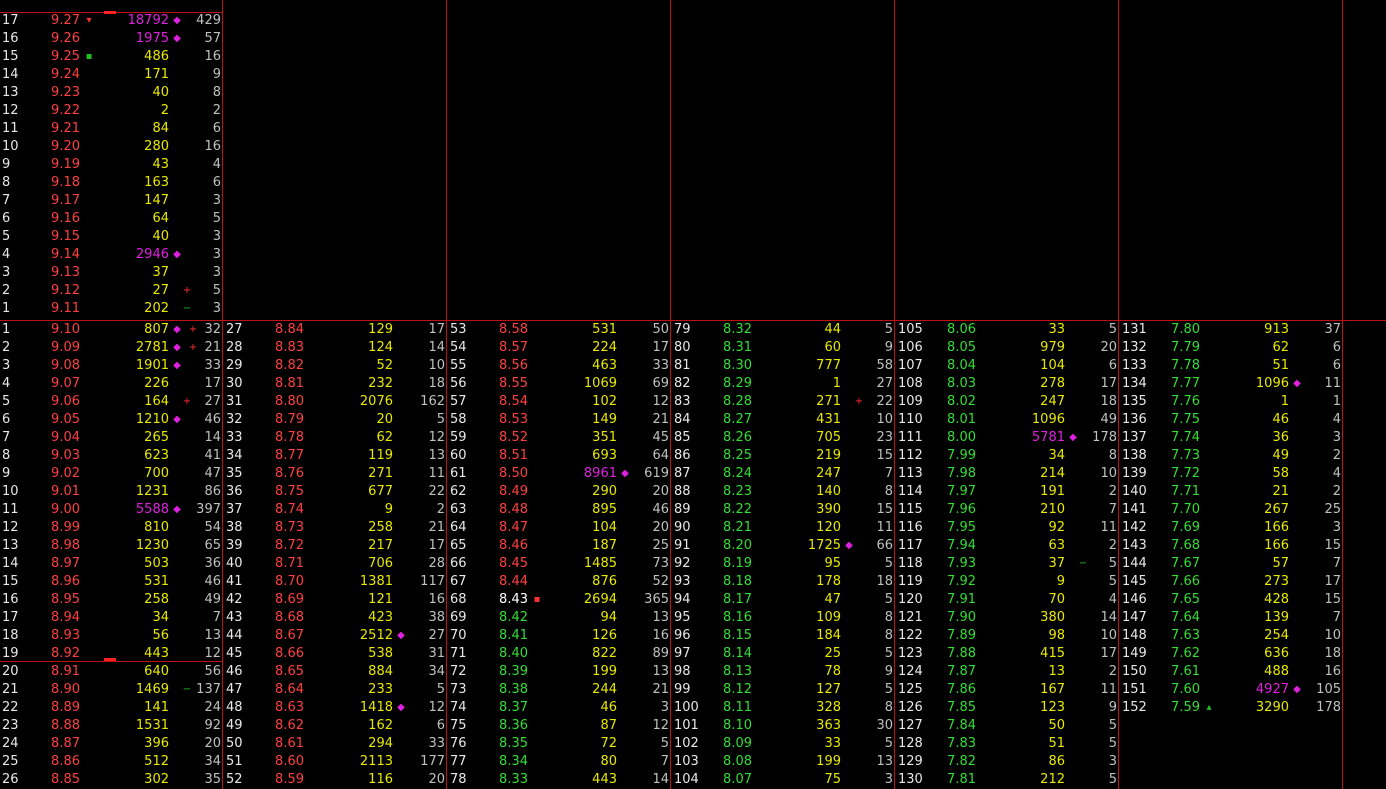 The height and width of the screenshot is (789, 1386). Describe the element at coordinates (737, 635) in the screenshot. I see `price-value: 8.15` at that location.